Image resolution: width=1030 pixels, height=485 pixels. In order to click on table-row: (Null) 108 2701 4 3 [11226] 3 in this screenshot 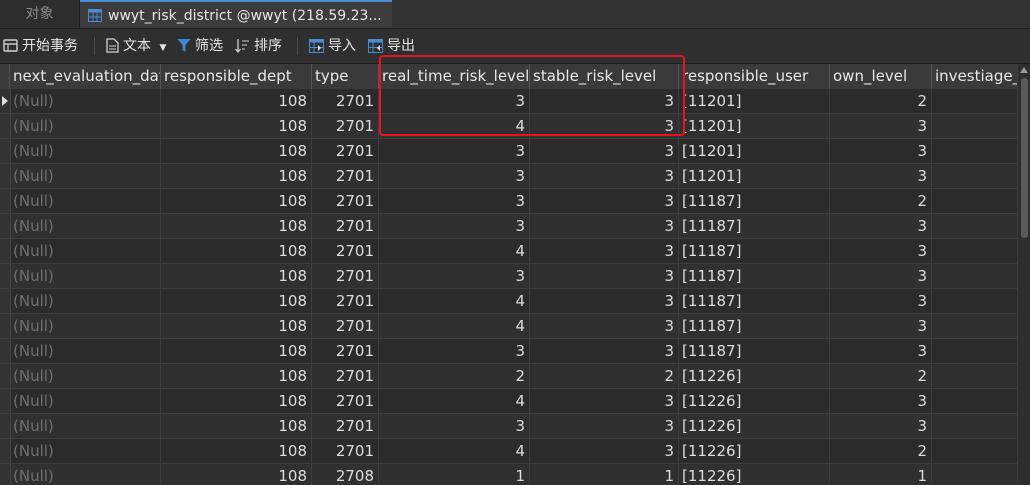, I will do `click(508, 401)`.